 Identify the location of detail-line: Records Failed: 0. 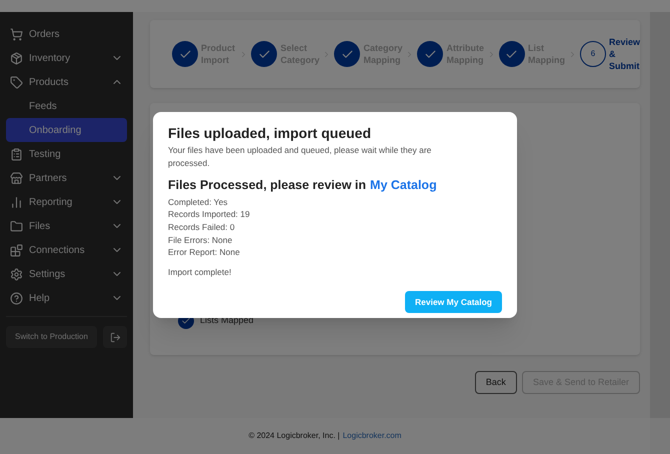
(202, 227).